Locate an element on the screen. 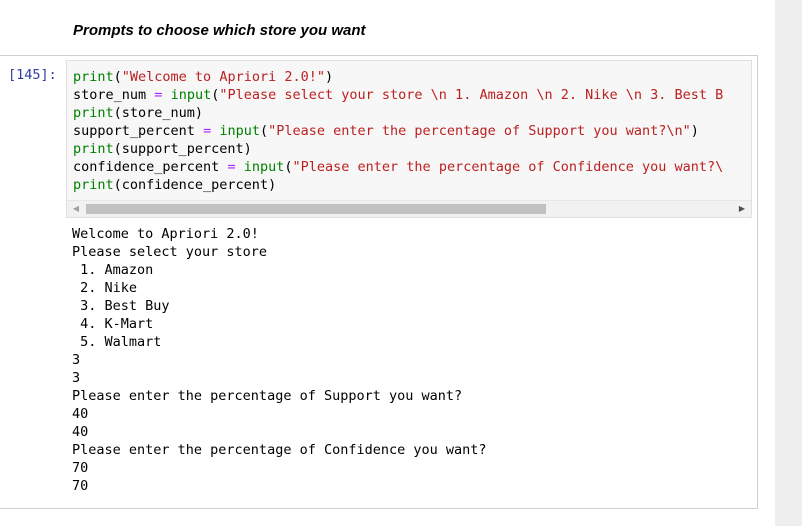 This screenshot has width=802, height=526. code-line-5: print(support_percent) is located at coordinates (162, 149).